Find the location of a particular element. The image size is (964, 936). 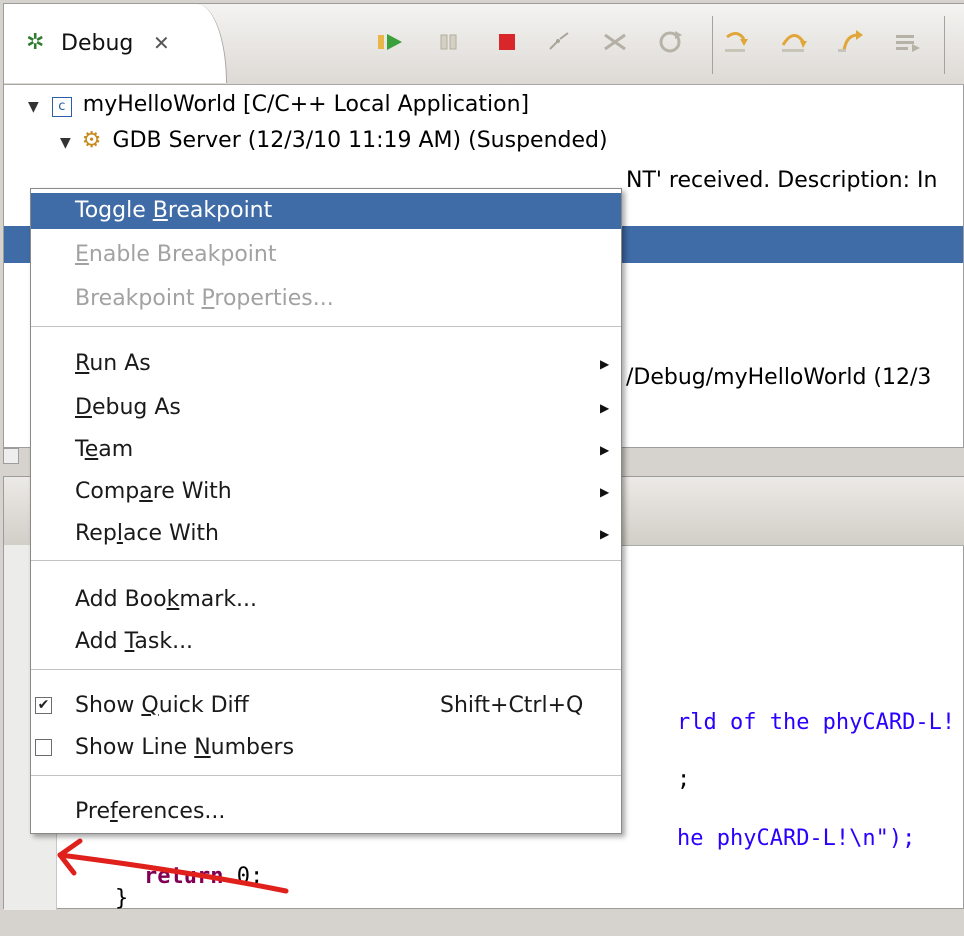

menu-item-show-quick-diff: ✔ Show Quick Diff Shift+Ctrl+Q is located at coordinates (326, 706).